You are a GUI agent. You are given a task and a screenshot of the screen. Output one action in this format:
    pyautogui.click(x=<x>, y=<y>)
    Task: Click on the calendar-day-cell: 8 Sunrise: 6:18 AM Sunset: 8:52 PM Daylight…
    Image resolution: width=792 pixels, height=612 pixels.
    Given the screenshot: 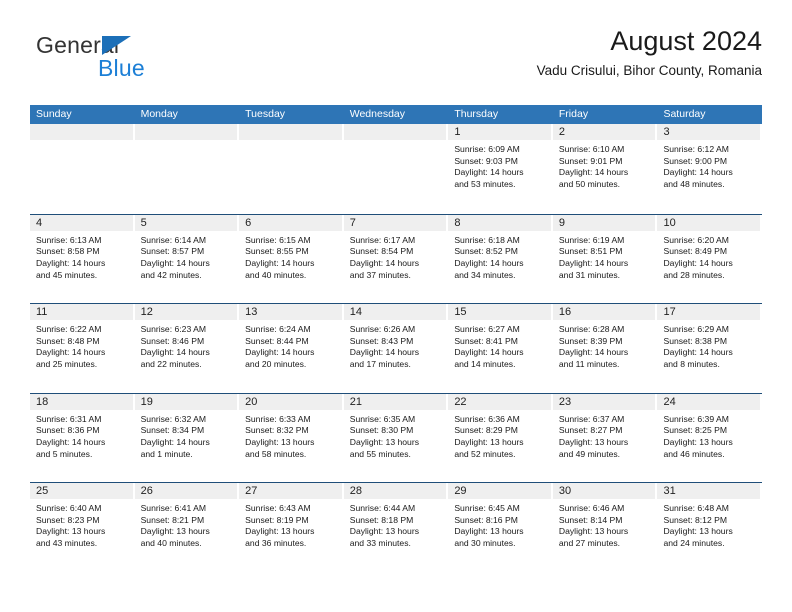 What is the action you would take?
    pyautogui.click(x=500, y=258)
    